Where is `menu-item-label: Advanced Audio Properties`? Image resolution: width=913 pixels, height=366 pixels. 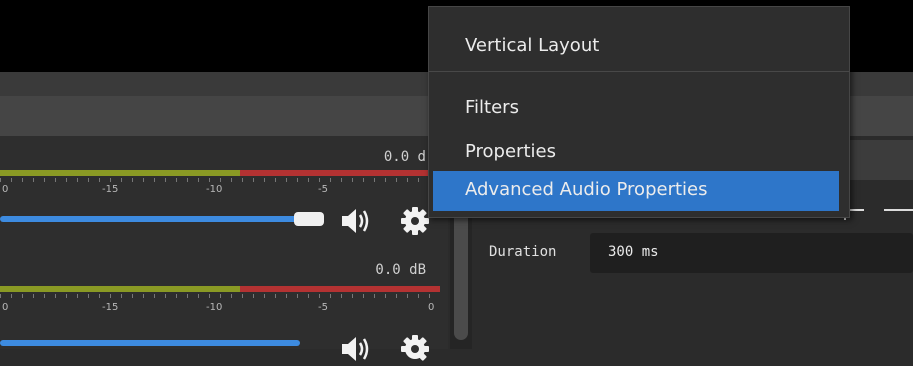
menu-item-label: Advanced Audio Properties is located at coordinates (586, 189).